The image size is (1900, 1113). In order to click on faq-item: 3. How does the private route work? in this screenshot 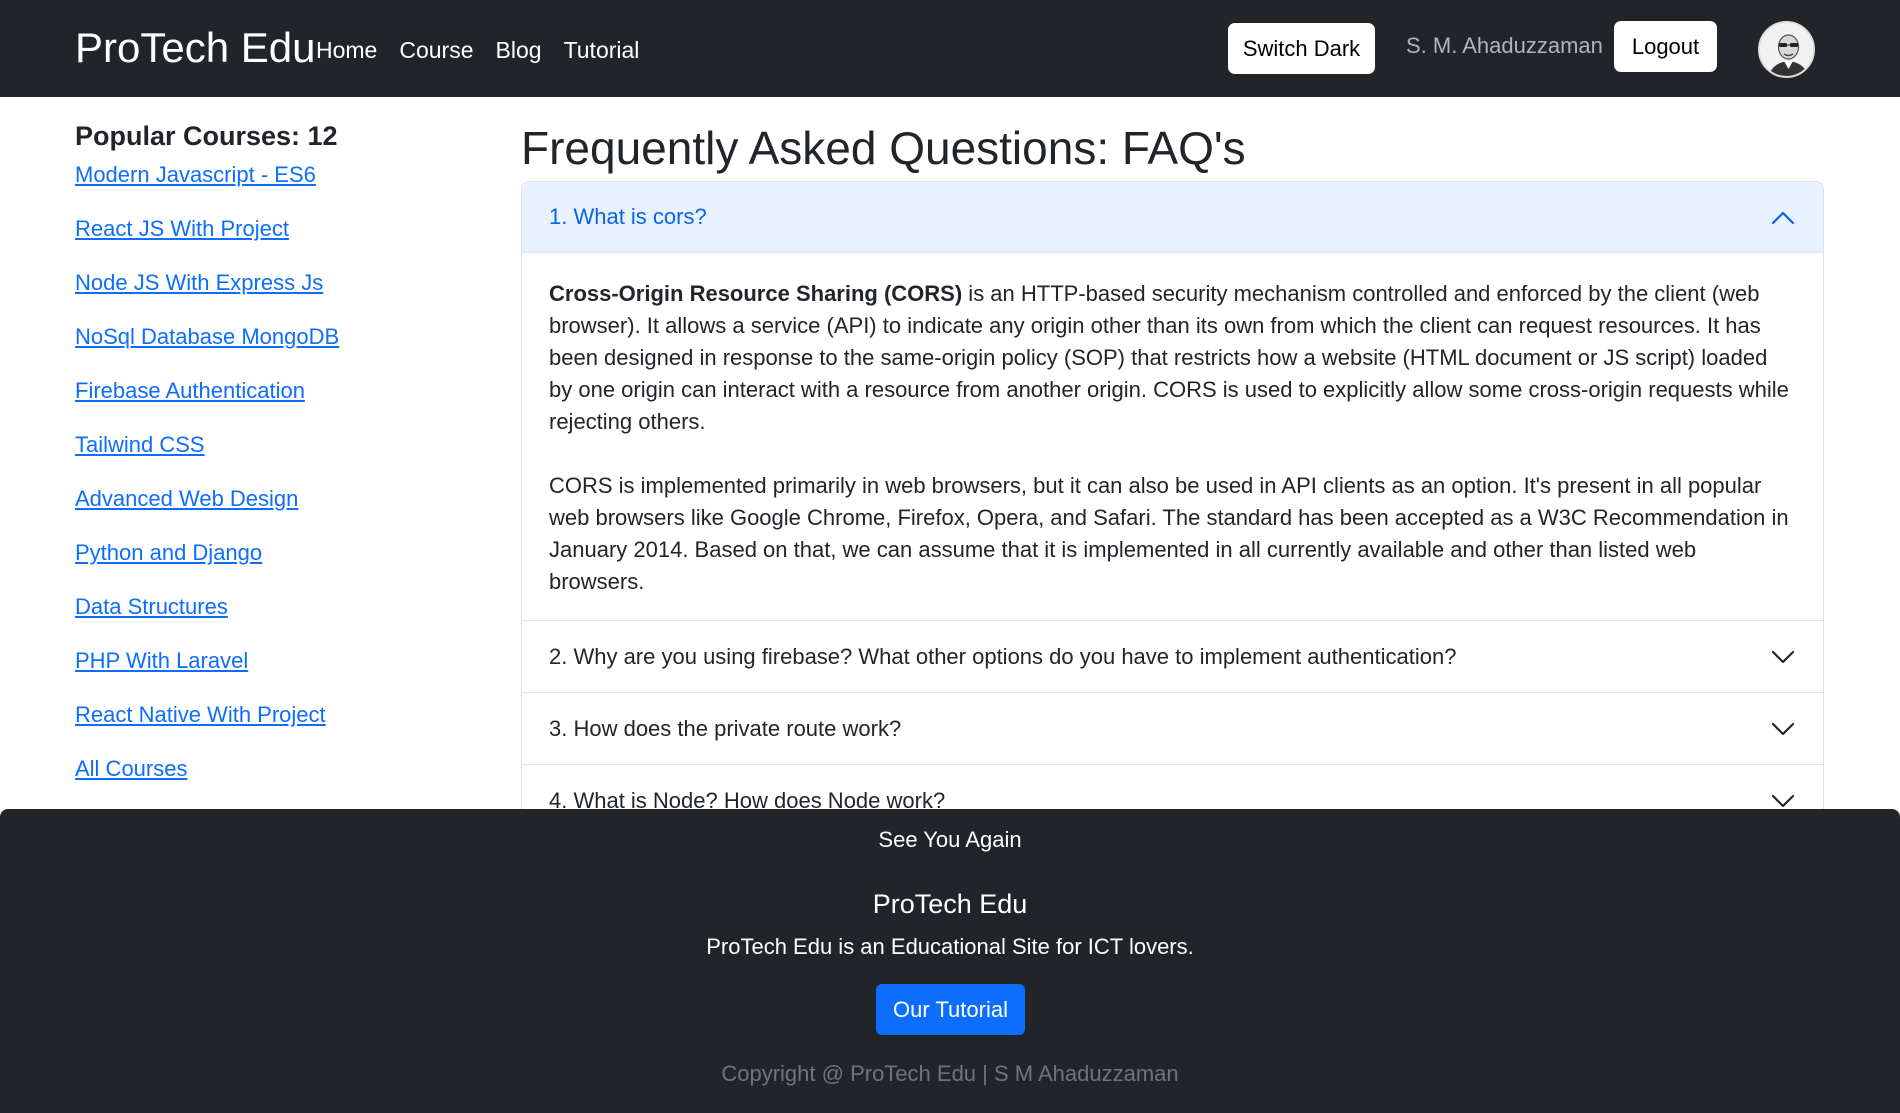, I will do `click(1172, 729)`.